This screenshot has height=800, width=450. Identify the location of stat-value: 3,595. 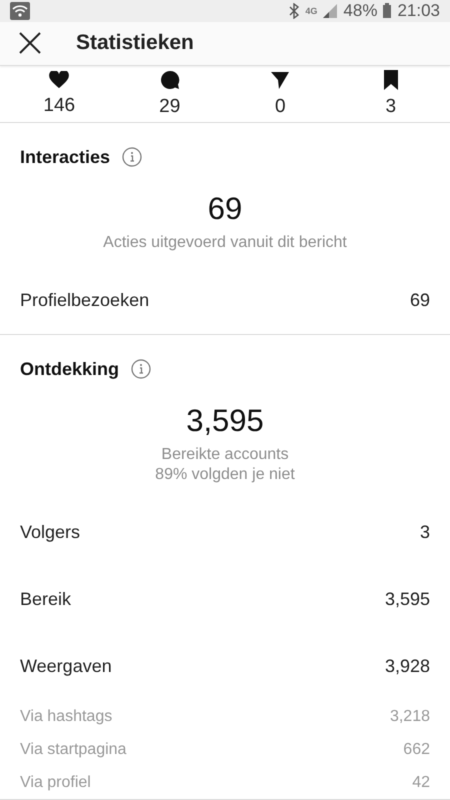
(407, 599).